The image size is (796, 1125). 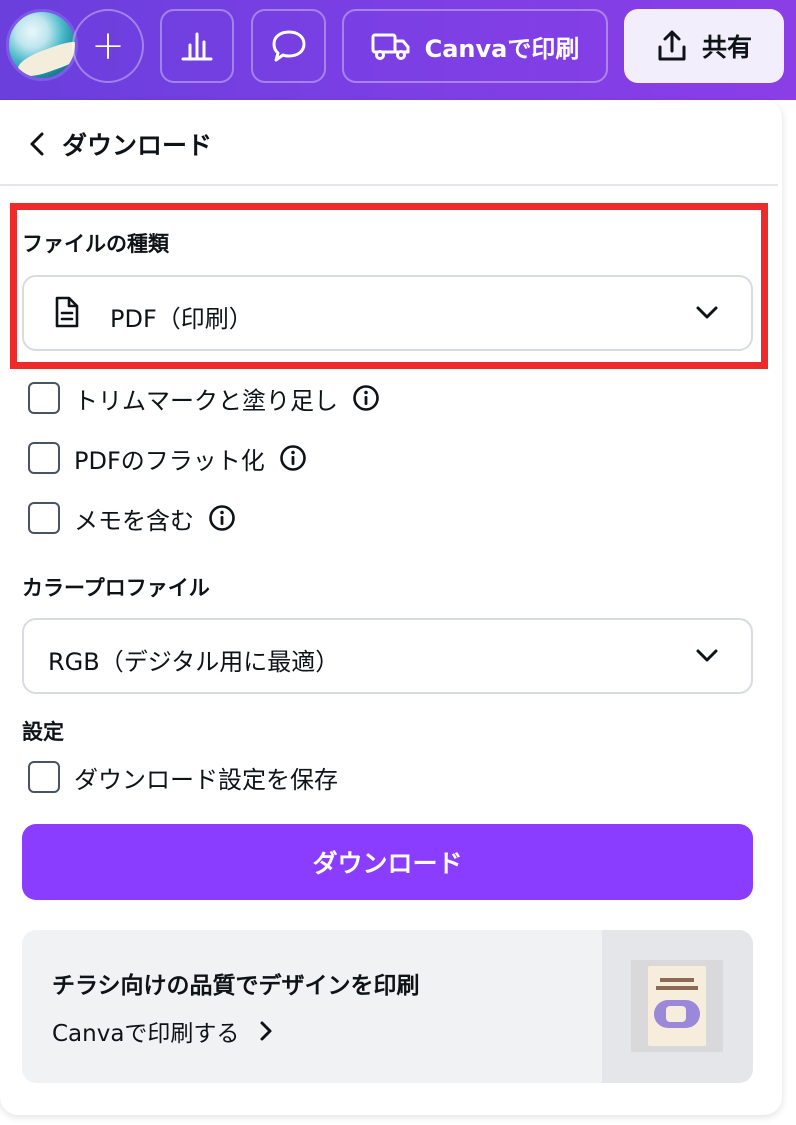 I want to click on option-label: トリムマークと塗り足し, so click(x=206, y=400).